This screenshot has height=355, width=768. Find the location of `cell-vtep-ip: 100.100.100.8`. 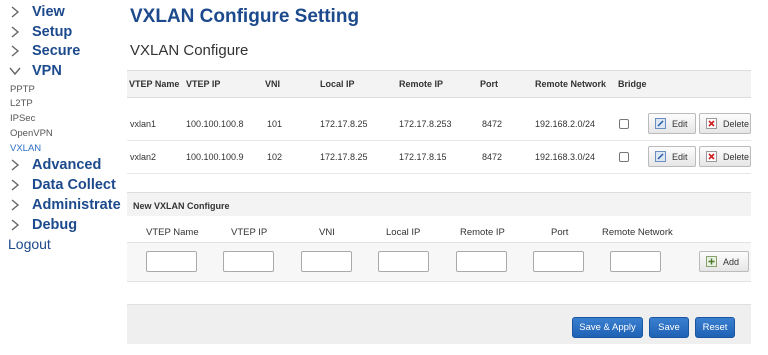

cell-vtep-ip: 100.100.100.8 is located at coordinates (215, 124).